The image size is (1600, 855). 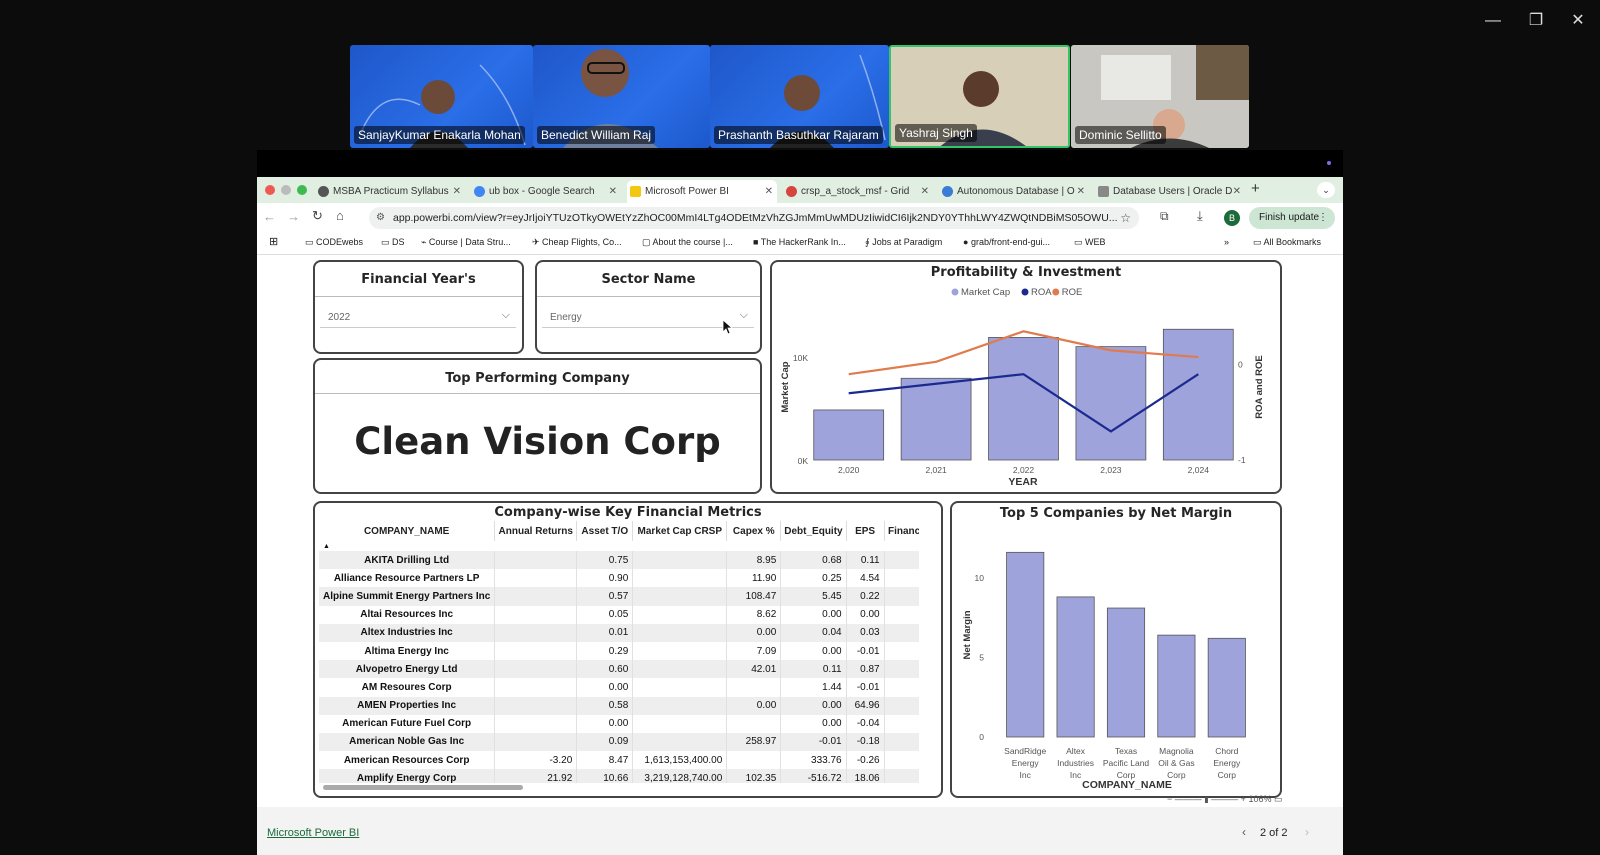 I want to click on forward-icon: →, so click(x=293, y=216).